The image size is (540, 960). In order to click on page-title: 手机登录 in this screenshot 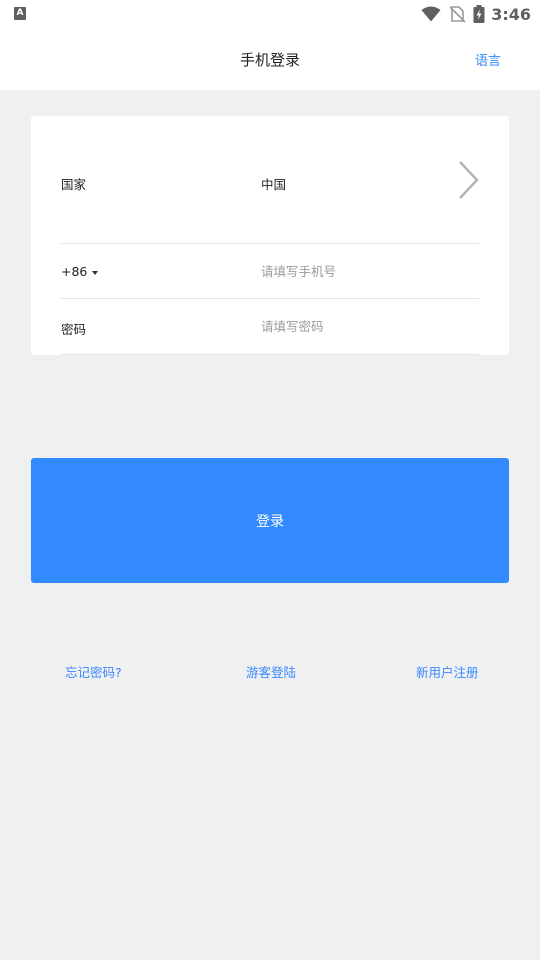, I will do `click(269, 60)`.